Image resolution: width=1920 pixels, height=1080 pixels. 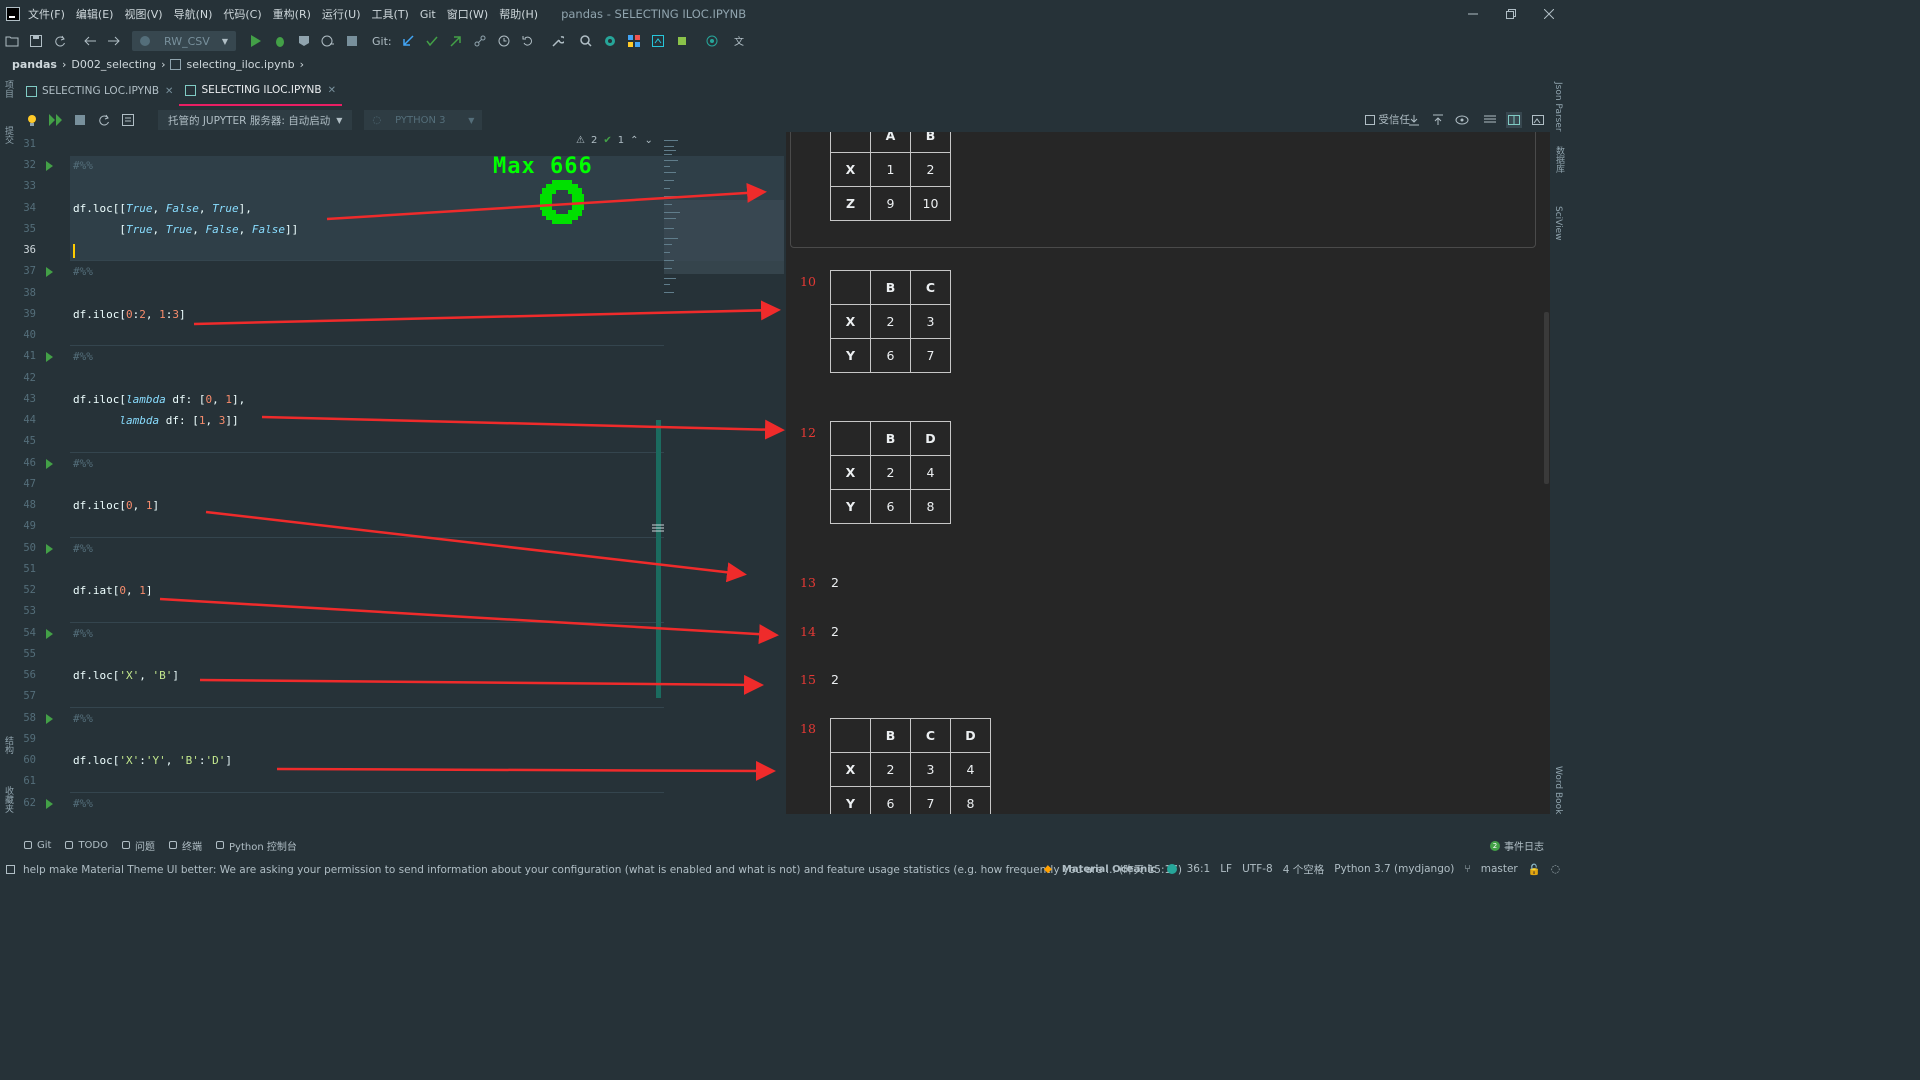 I want to click on trusted-checkbox, so click(x=1369, y=119).